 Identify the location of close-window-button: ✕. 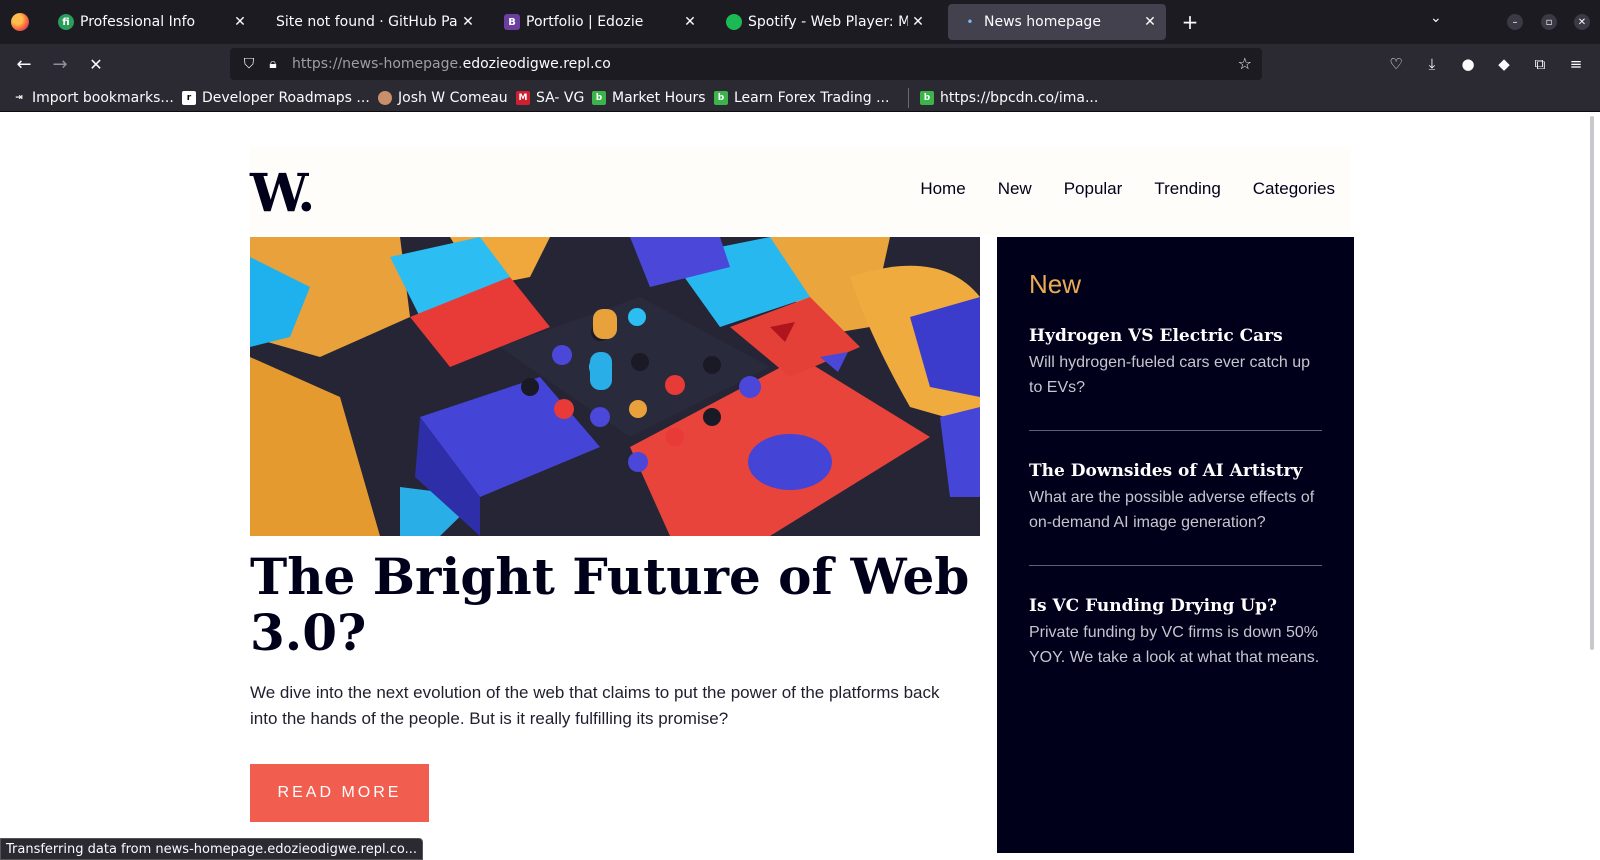
(1582, 22).